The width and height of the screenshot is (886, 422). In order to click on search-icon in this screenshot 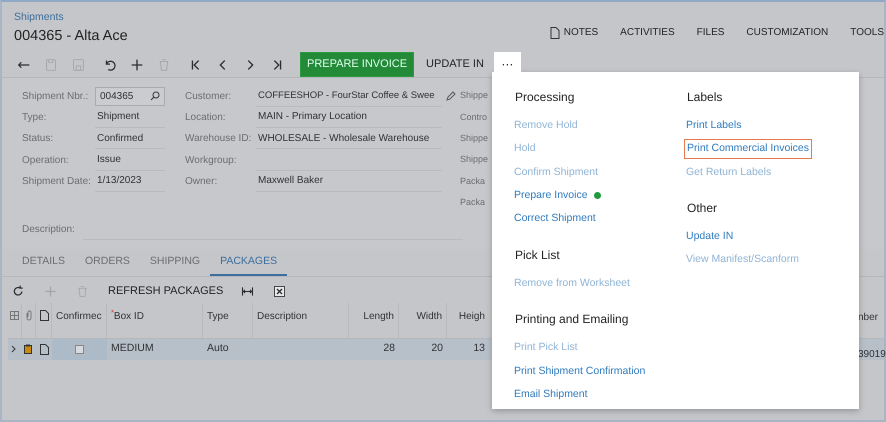, I will do `click(155, 96)`.